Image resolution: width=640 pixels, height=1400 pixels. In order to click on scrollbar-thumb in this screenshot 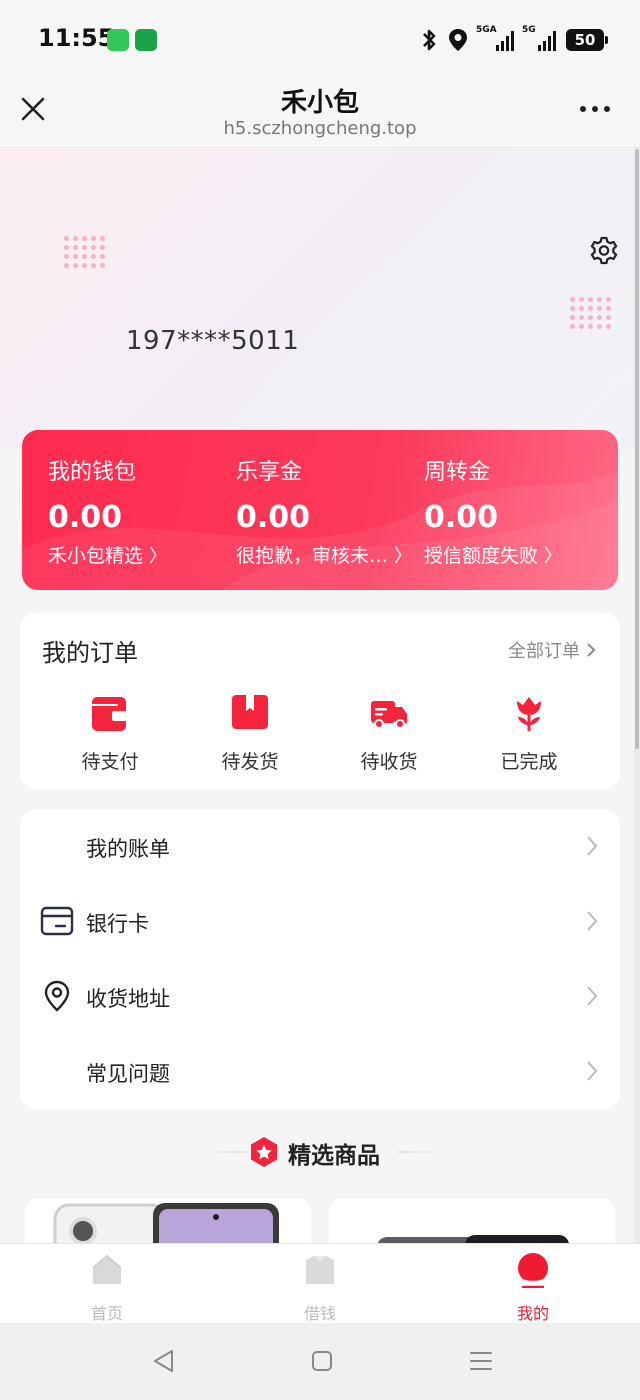, I will do `click(637, 449)`.